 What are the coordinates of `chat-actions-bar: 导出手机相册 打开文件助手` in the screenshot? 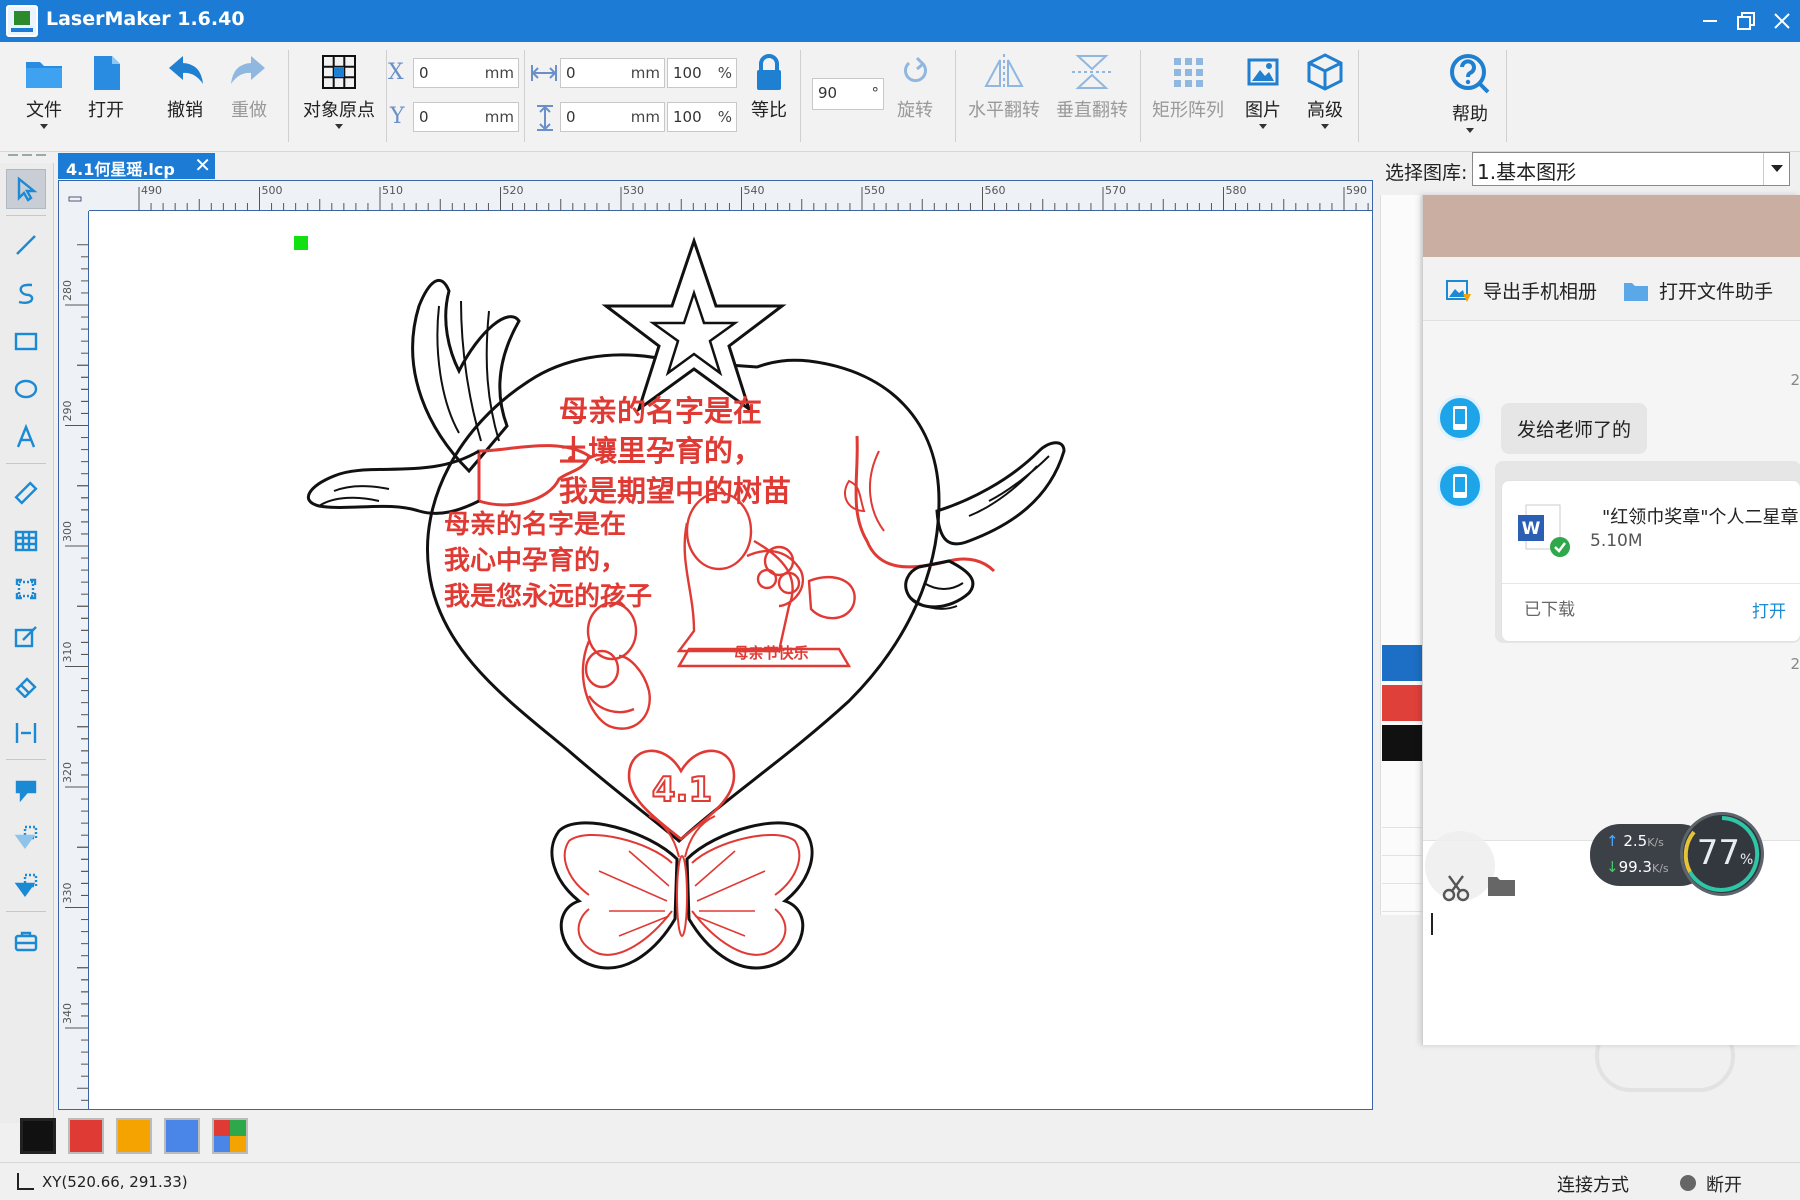 It's located at (1611, 289).